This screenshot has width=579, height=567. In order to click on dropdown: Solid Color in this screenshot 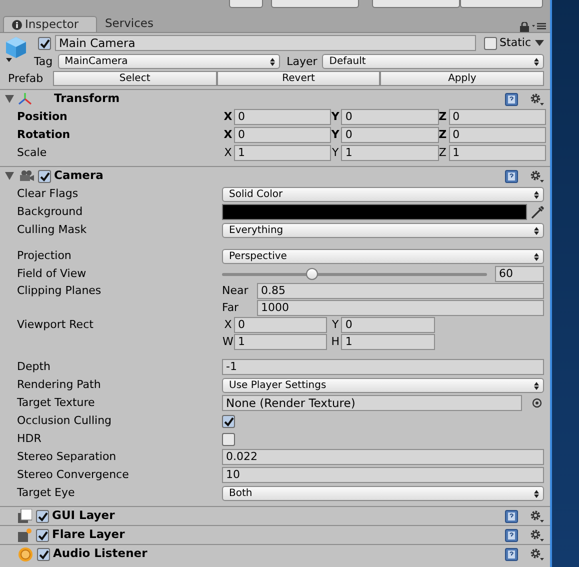, I will do `click(383, 194)`.